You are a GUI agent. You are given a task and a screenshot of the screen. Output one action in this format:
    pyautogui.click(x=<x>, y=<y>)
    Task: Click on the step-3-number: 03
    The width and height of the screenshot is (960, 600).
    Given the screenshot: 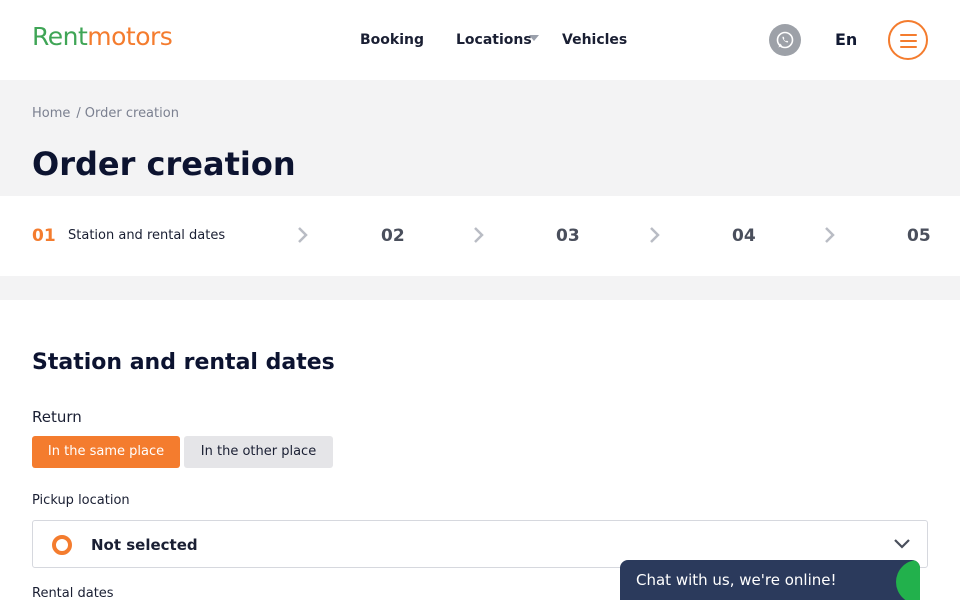 What is the action you would take?
    pyautogui.click(x=568, y=236)
    